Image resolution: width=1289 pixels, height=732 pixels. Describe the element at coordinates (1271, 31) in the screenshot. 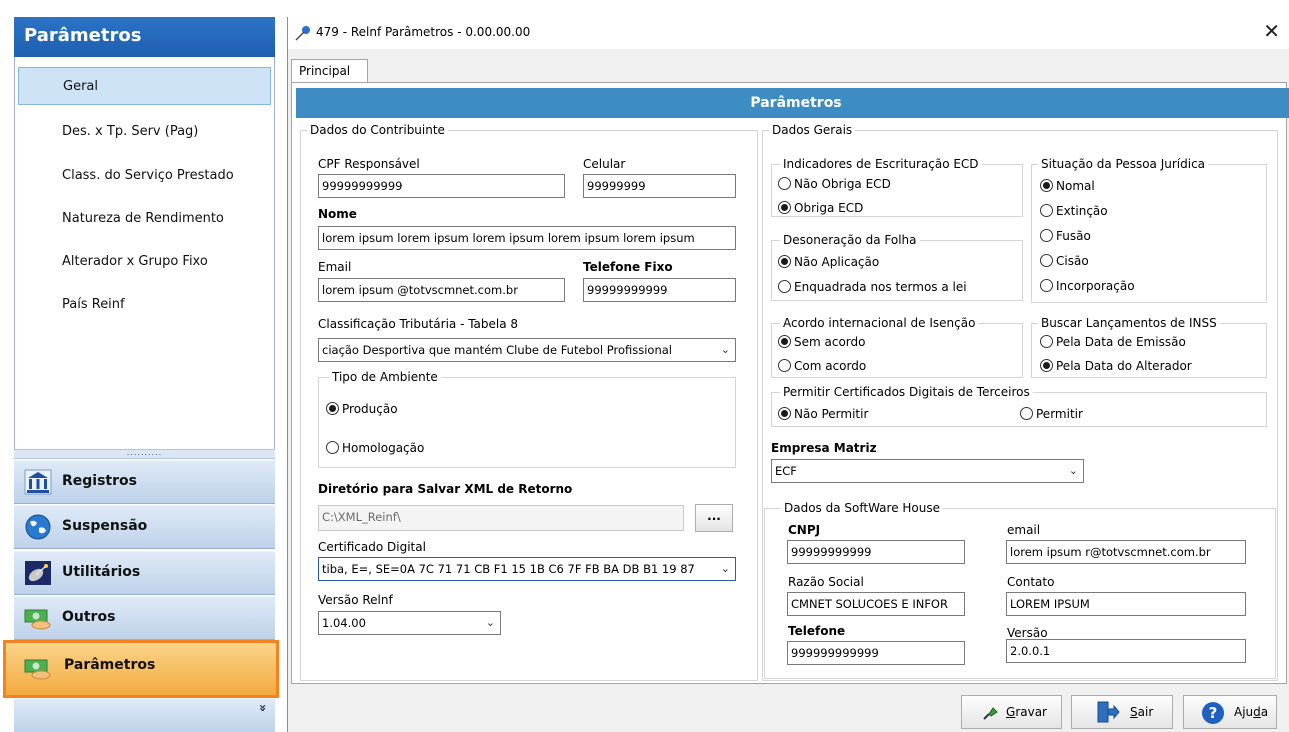

I see `close-icon: ✕` at that location.